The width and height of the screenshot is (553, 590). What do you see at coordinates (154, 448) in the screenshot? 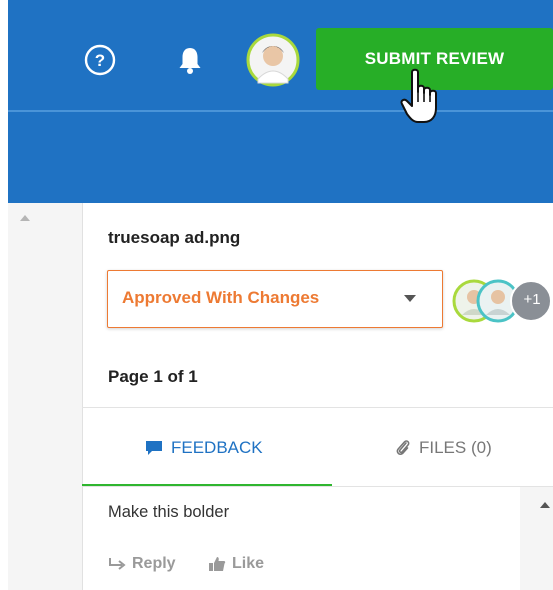
I see `comment-icon` at bounding box center [154, 448].